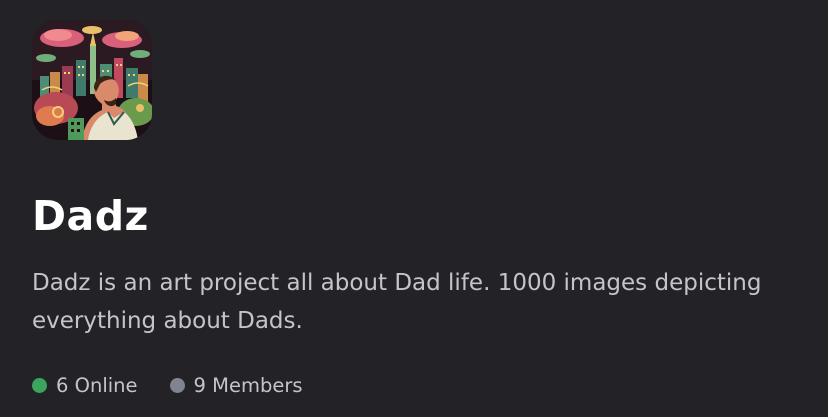  I want to click on members-stat: 9 Members, so click(236, 385).